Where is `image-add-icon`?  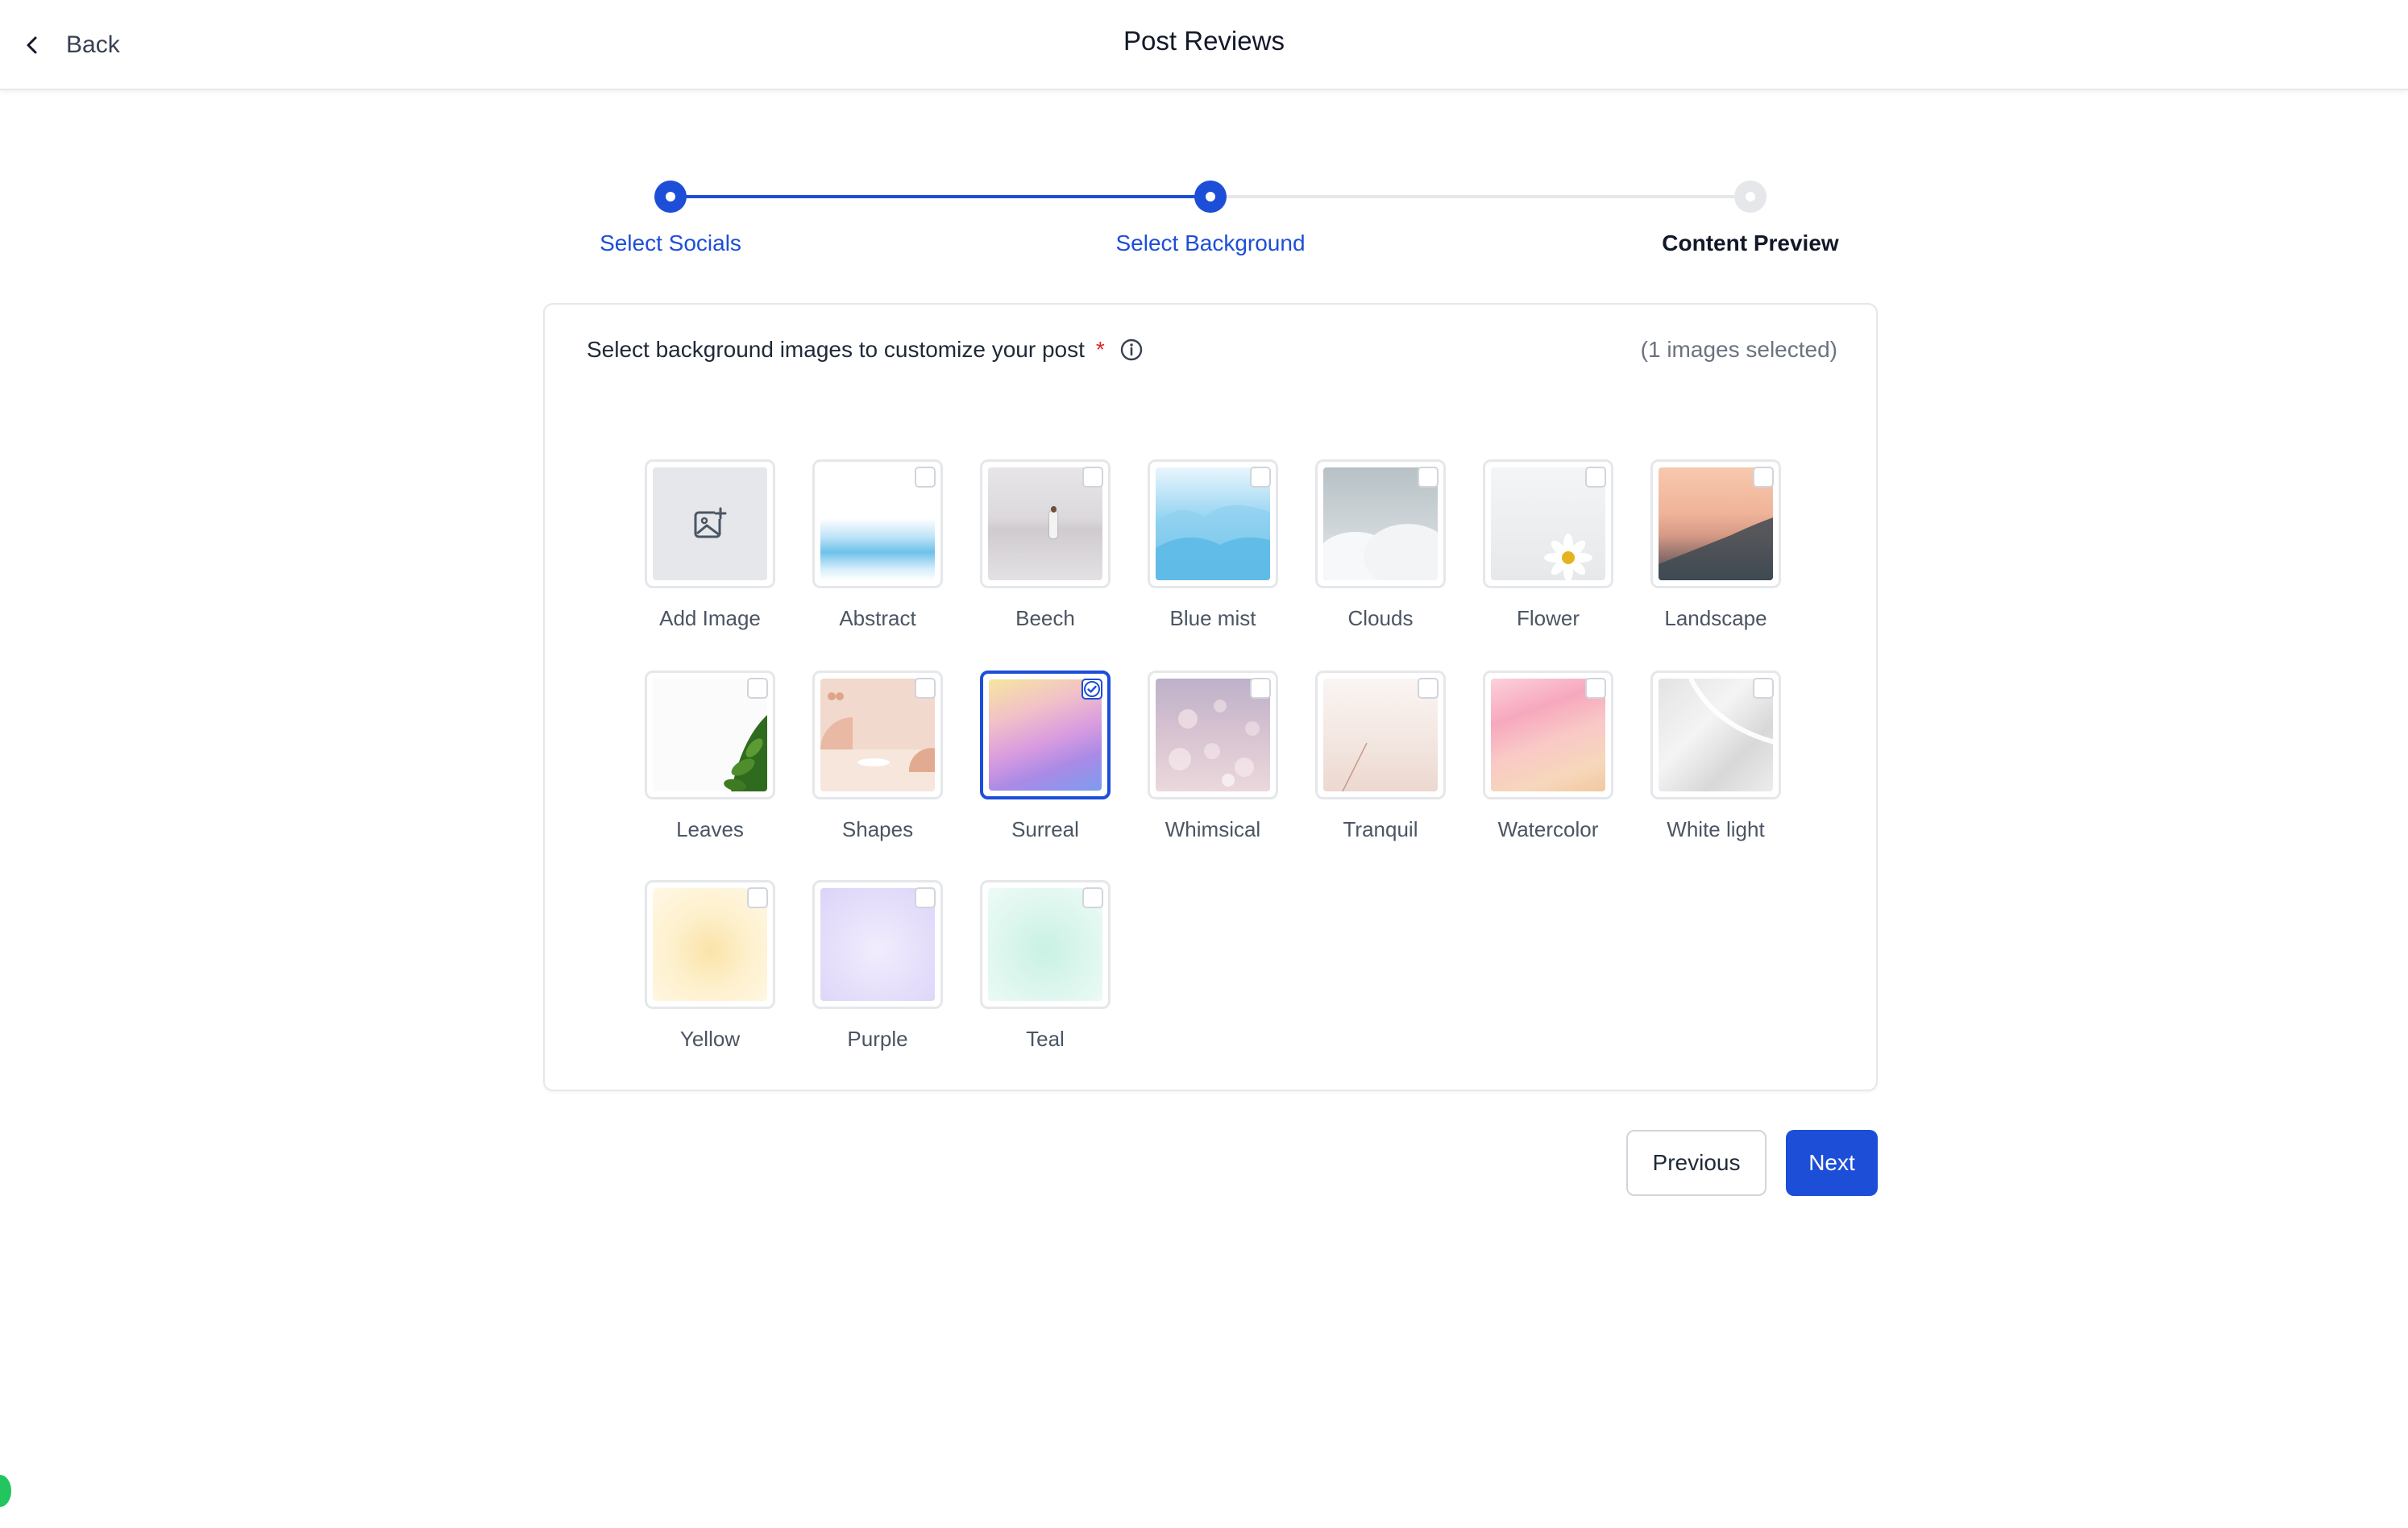 image-add-icon is located at coordinates (710, 522).